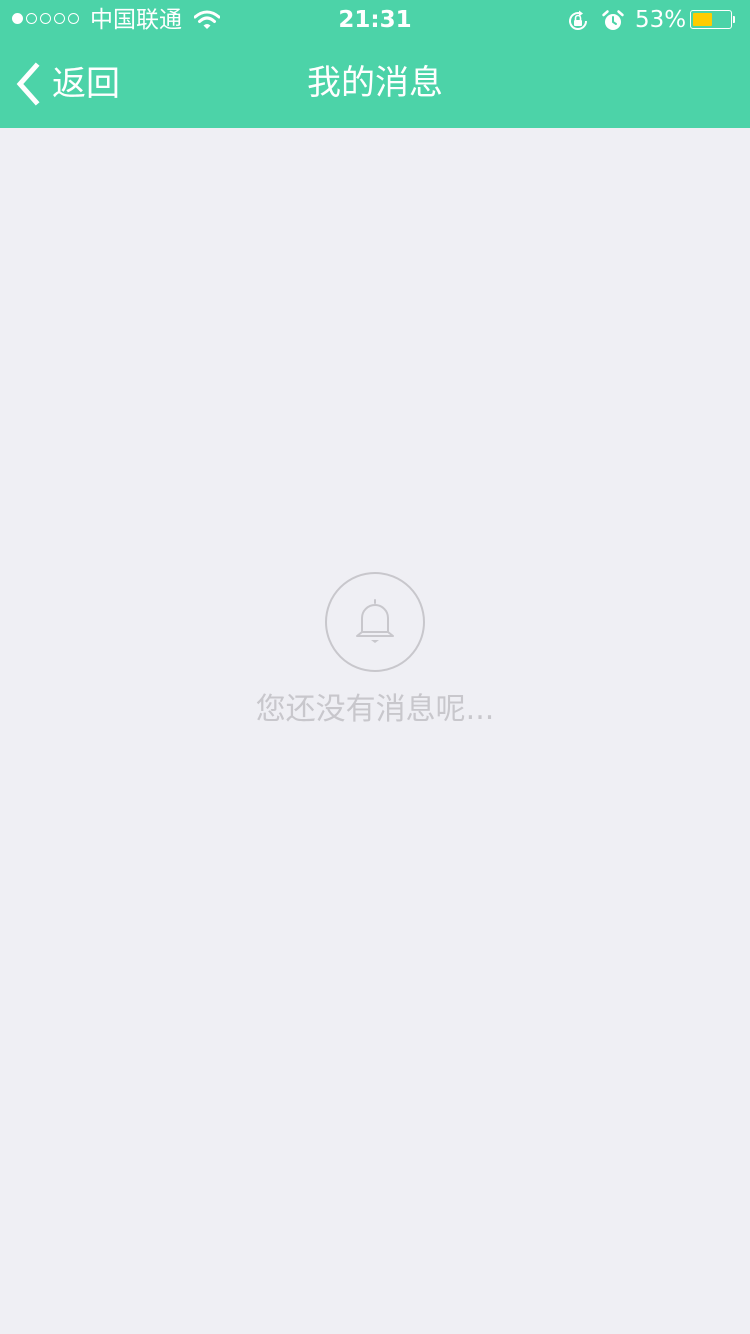 This screenshot has width=750, height=1334. I want to click on header: 中国联通 21:31 53% 返回 我的消息, so click(375, 64).